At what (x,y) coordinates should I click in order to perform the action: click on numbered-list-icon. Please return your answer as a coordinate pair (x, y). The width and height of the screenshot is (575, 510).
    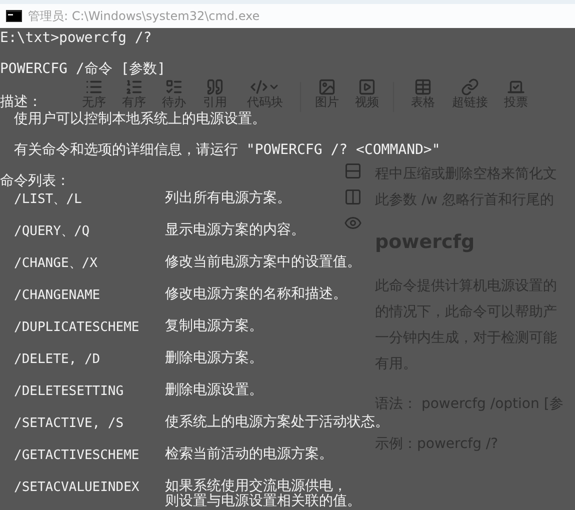
    Looking at the image, I should click on (134, 87).